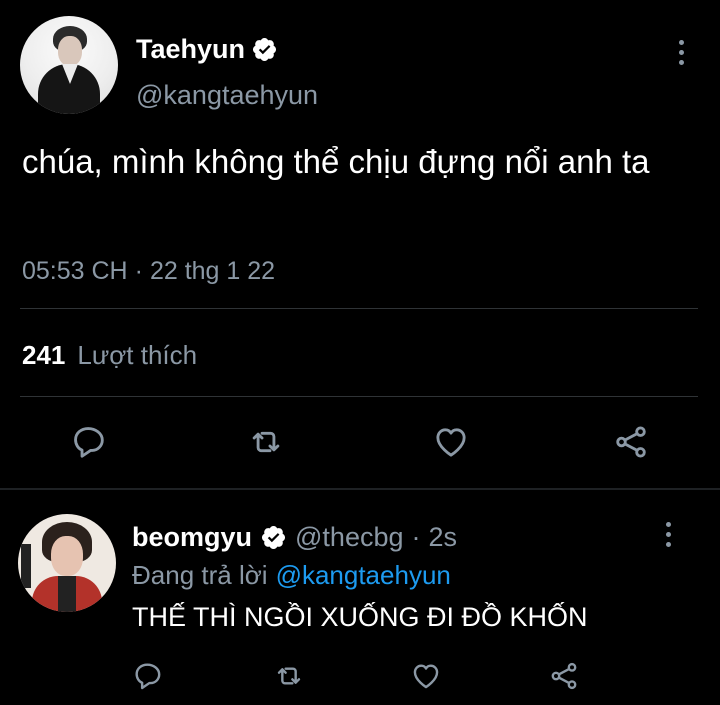 The width and height of the screenshot is (720, 705). What do you see at coordinates (44, 355) in the screenshot?
I see `likes-count: 241` at bounding box center [44, 355].